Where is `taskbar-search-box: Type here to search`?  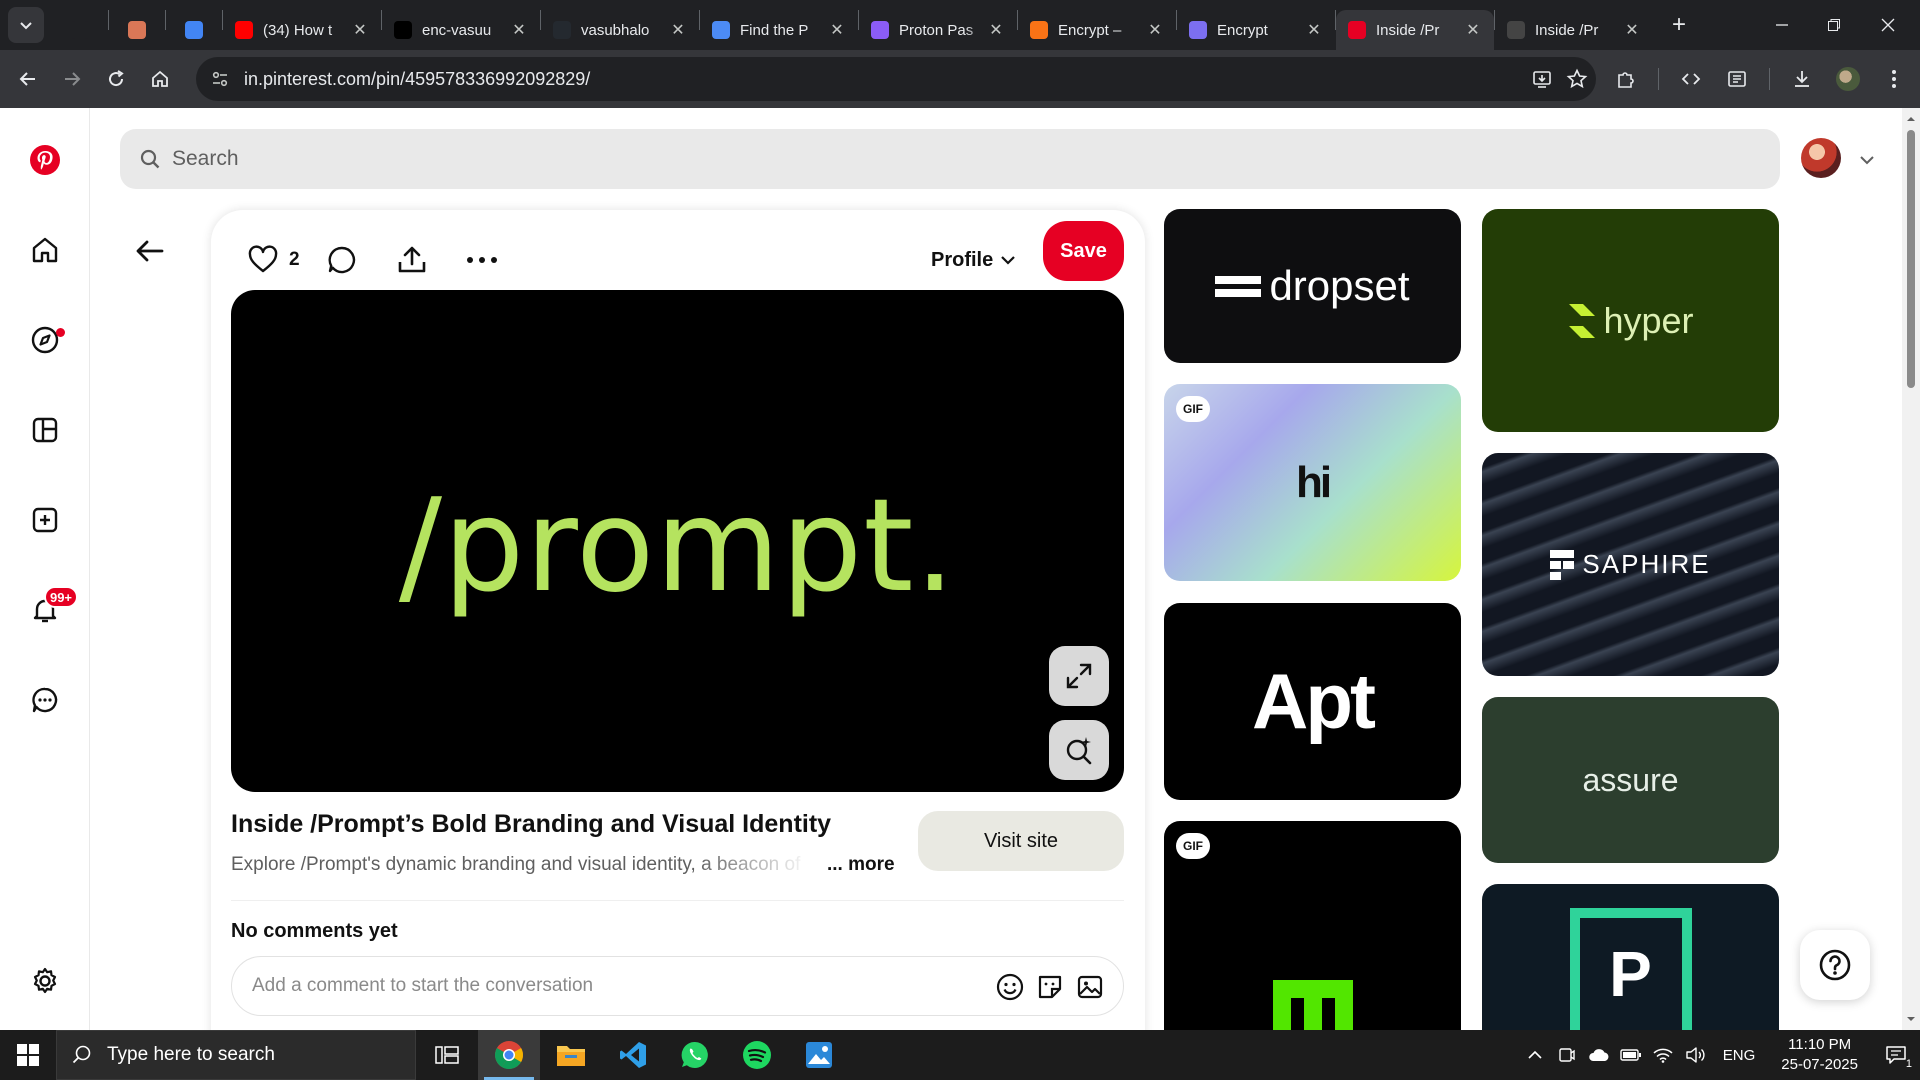 taskbar-search-box: Type here to search is located at coordinates (236, 1055).